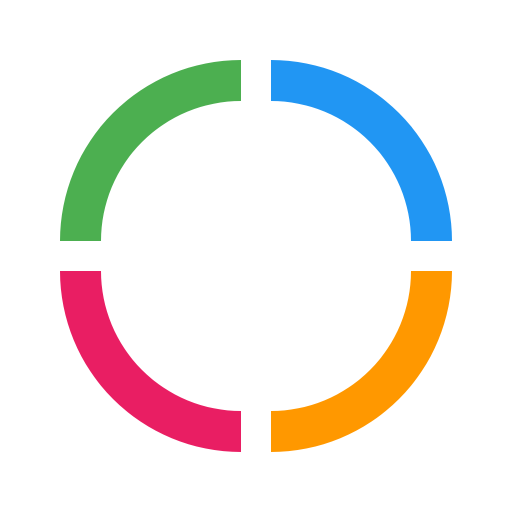  What do you see at coordinates (361, 361) in the screenshot?
I see `bottom-right-arc` at bounding box center [361, 361].